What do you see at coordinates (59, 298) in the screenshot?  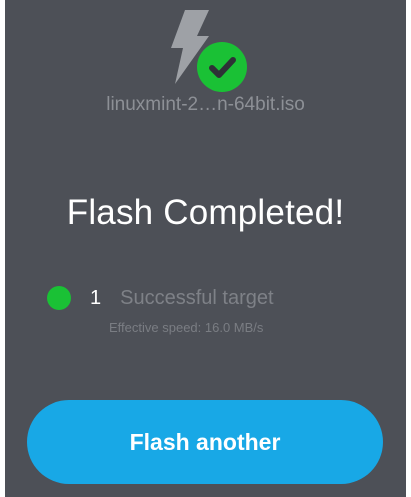 I see `success-dot-icon` at bounding box center [59, 298].